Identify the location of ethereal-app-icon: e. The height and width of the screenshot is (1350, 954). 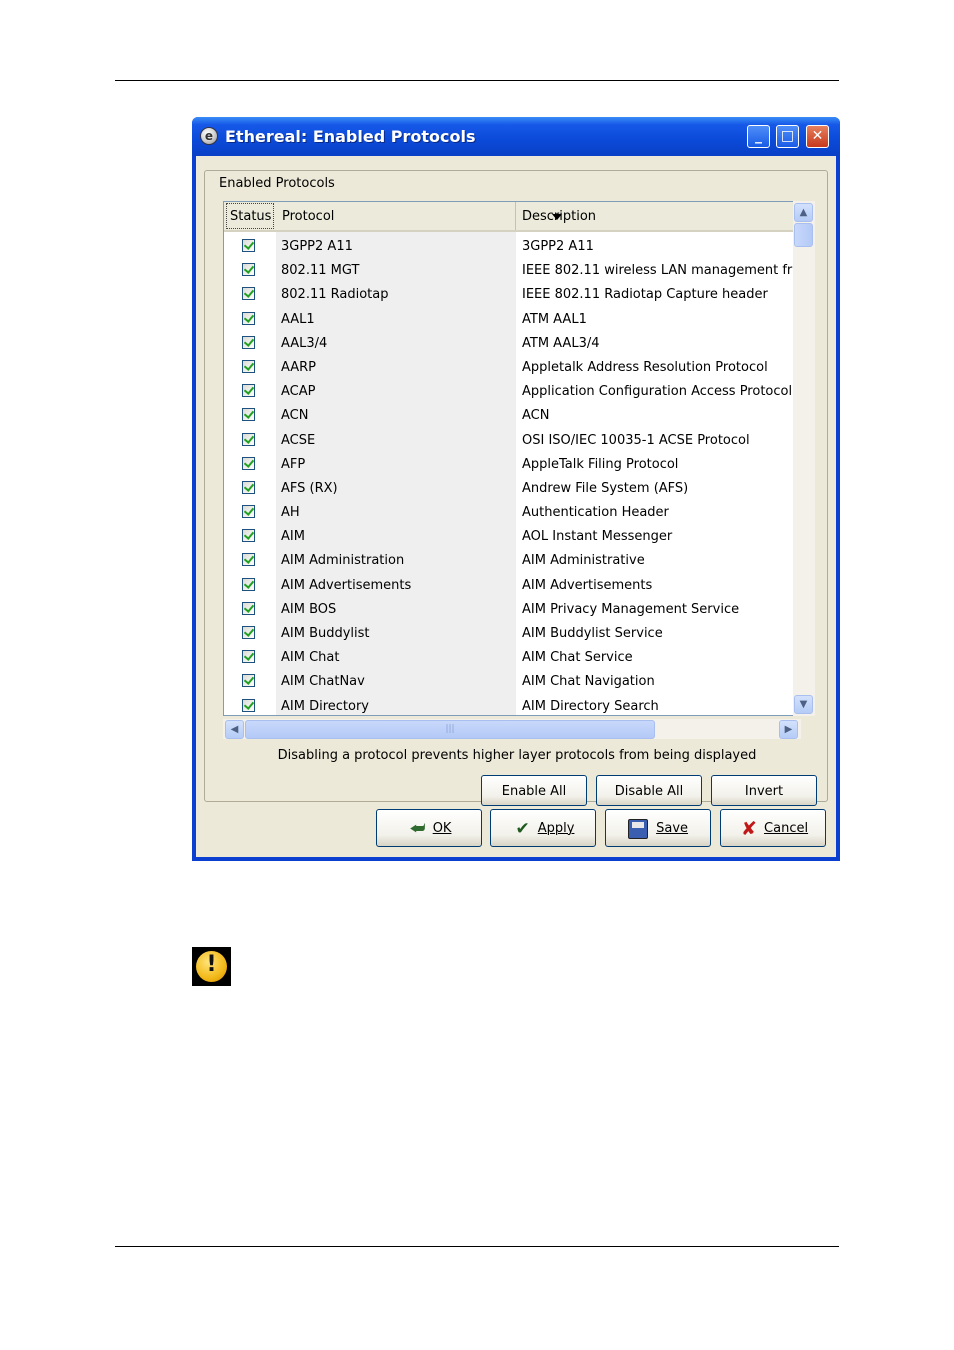
(209, 136).